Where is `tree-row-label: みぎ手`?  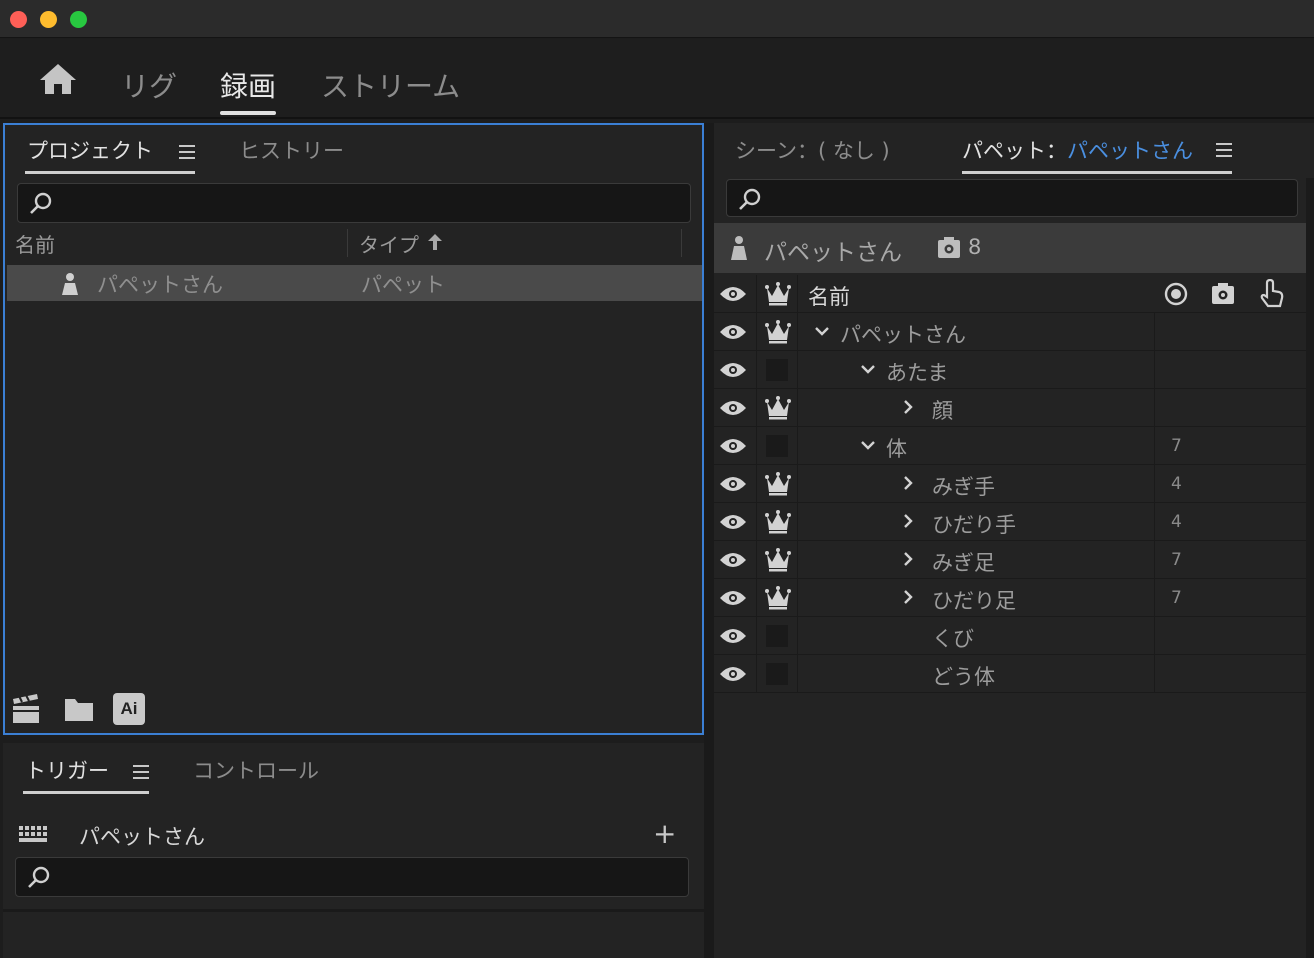
tree-row-label: みぎ手 is located at coordinates (963, 487).